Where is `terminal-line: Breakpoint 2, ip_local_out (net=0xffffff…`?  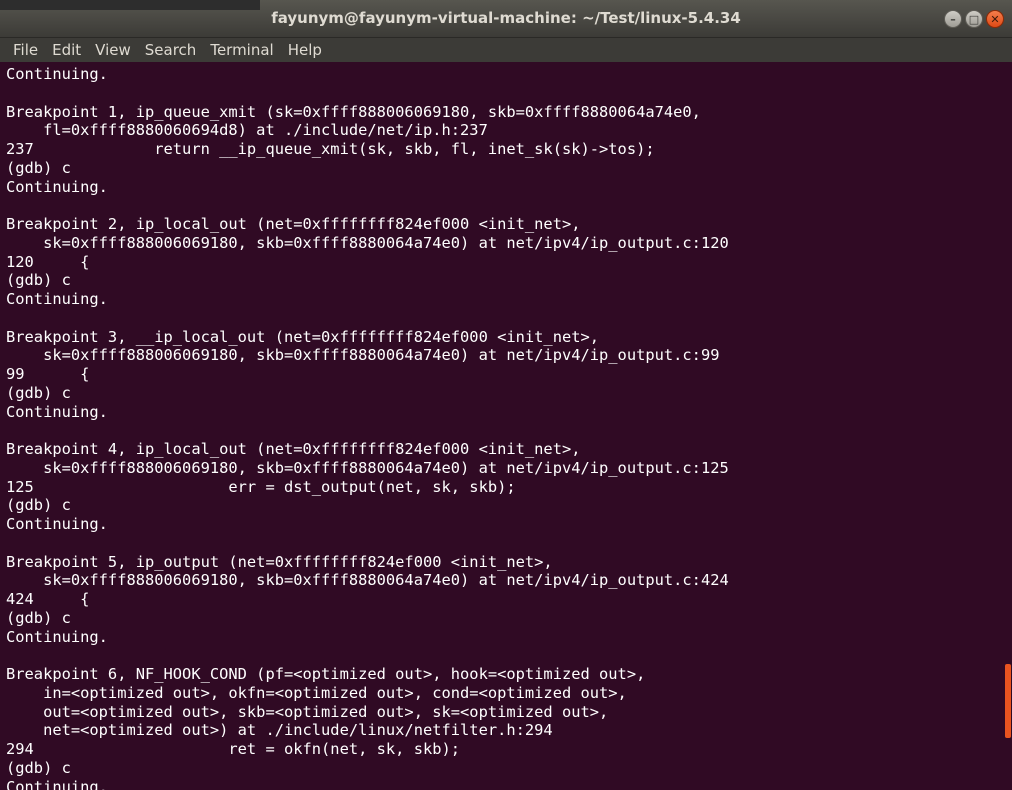 terminal-line: Breakpoint 2, ip_local_out (net=0xffffff… is located at coordinates (293, 224).